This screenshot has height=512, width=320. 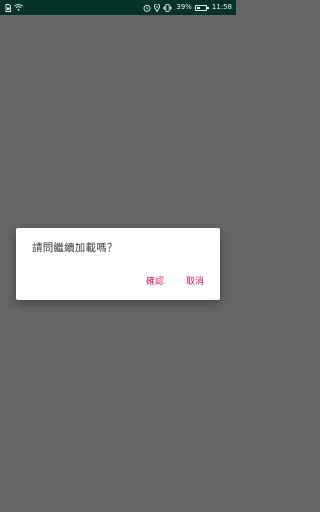 What do you see at coordinates (8, 7) in the screenshot?
I see `sim-card-icon` at bounding box center [8, 7].